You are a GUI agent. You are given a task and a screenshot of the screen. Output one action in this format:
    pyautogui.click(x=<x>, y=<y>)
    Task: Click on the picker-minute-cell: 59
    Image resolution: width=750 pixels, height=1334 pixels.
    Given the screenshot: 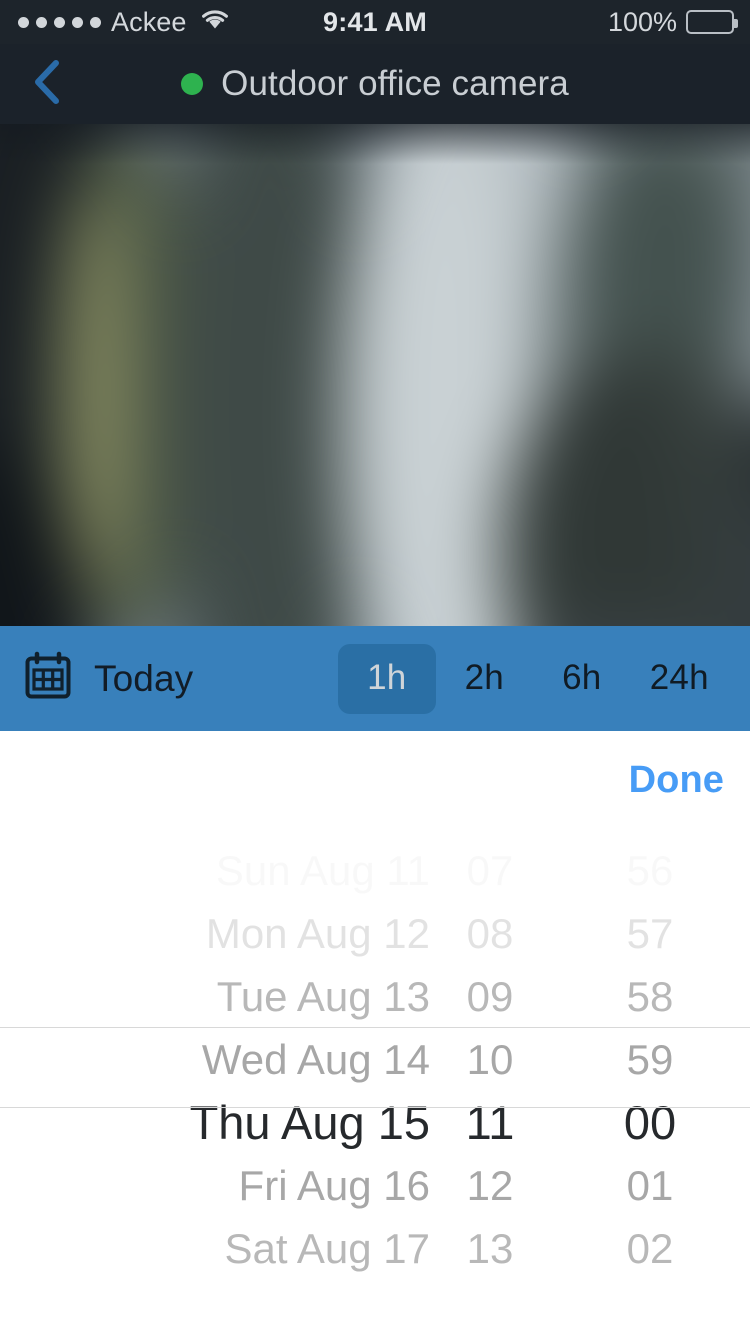 What is the action you would take?
    pyautogui.click(x=650, y=1059)
    